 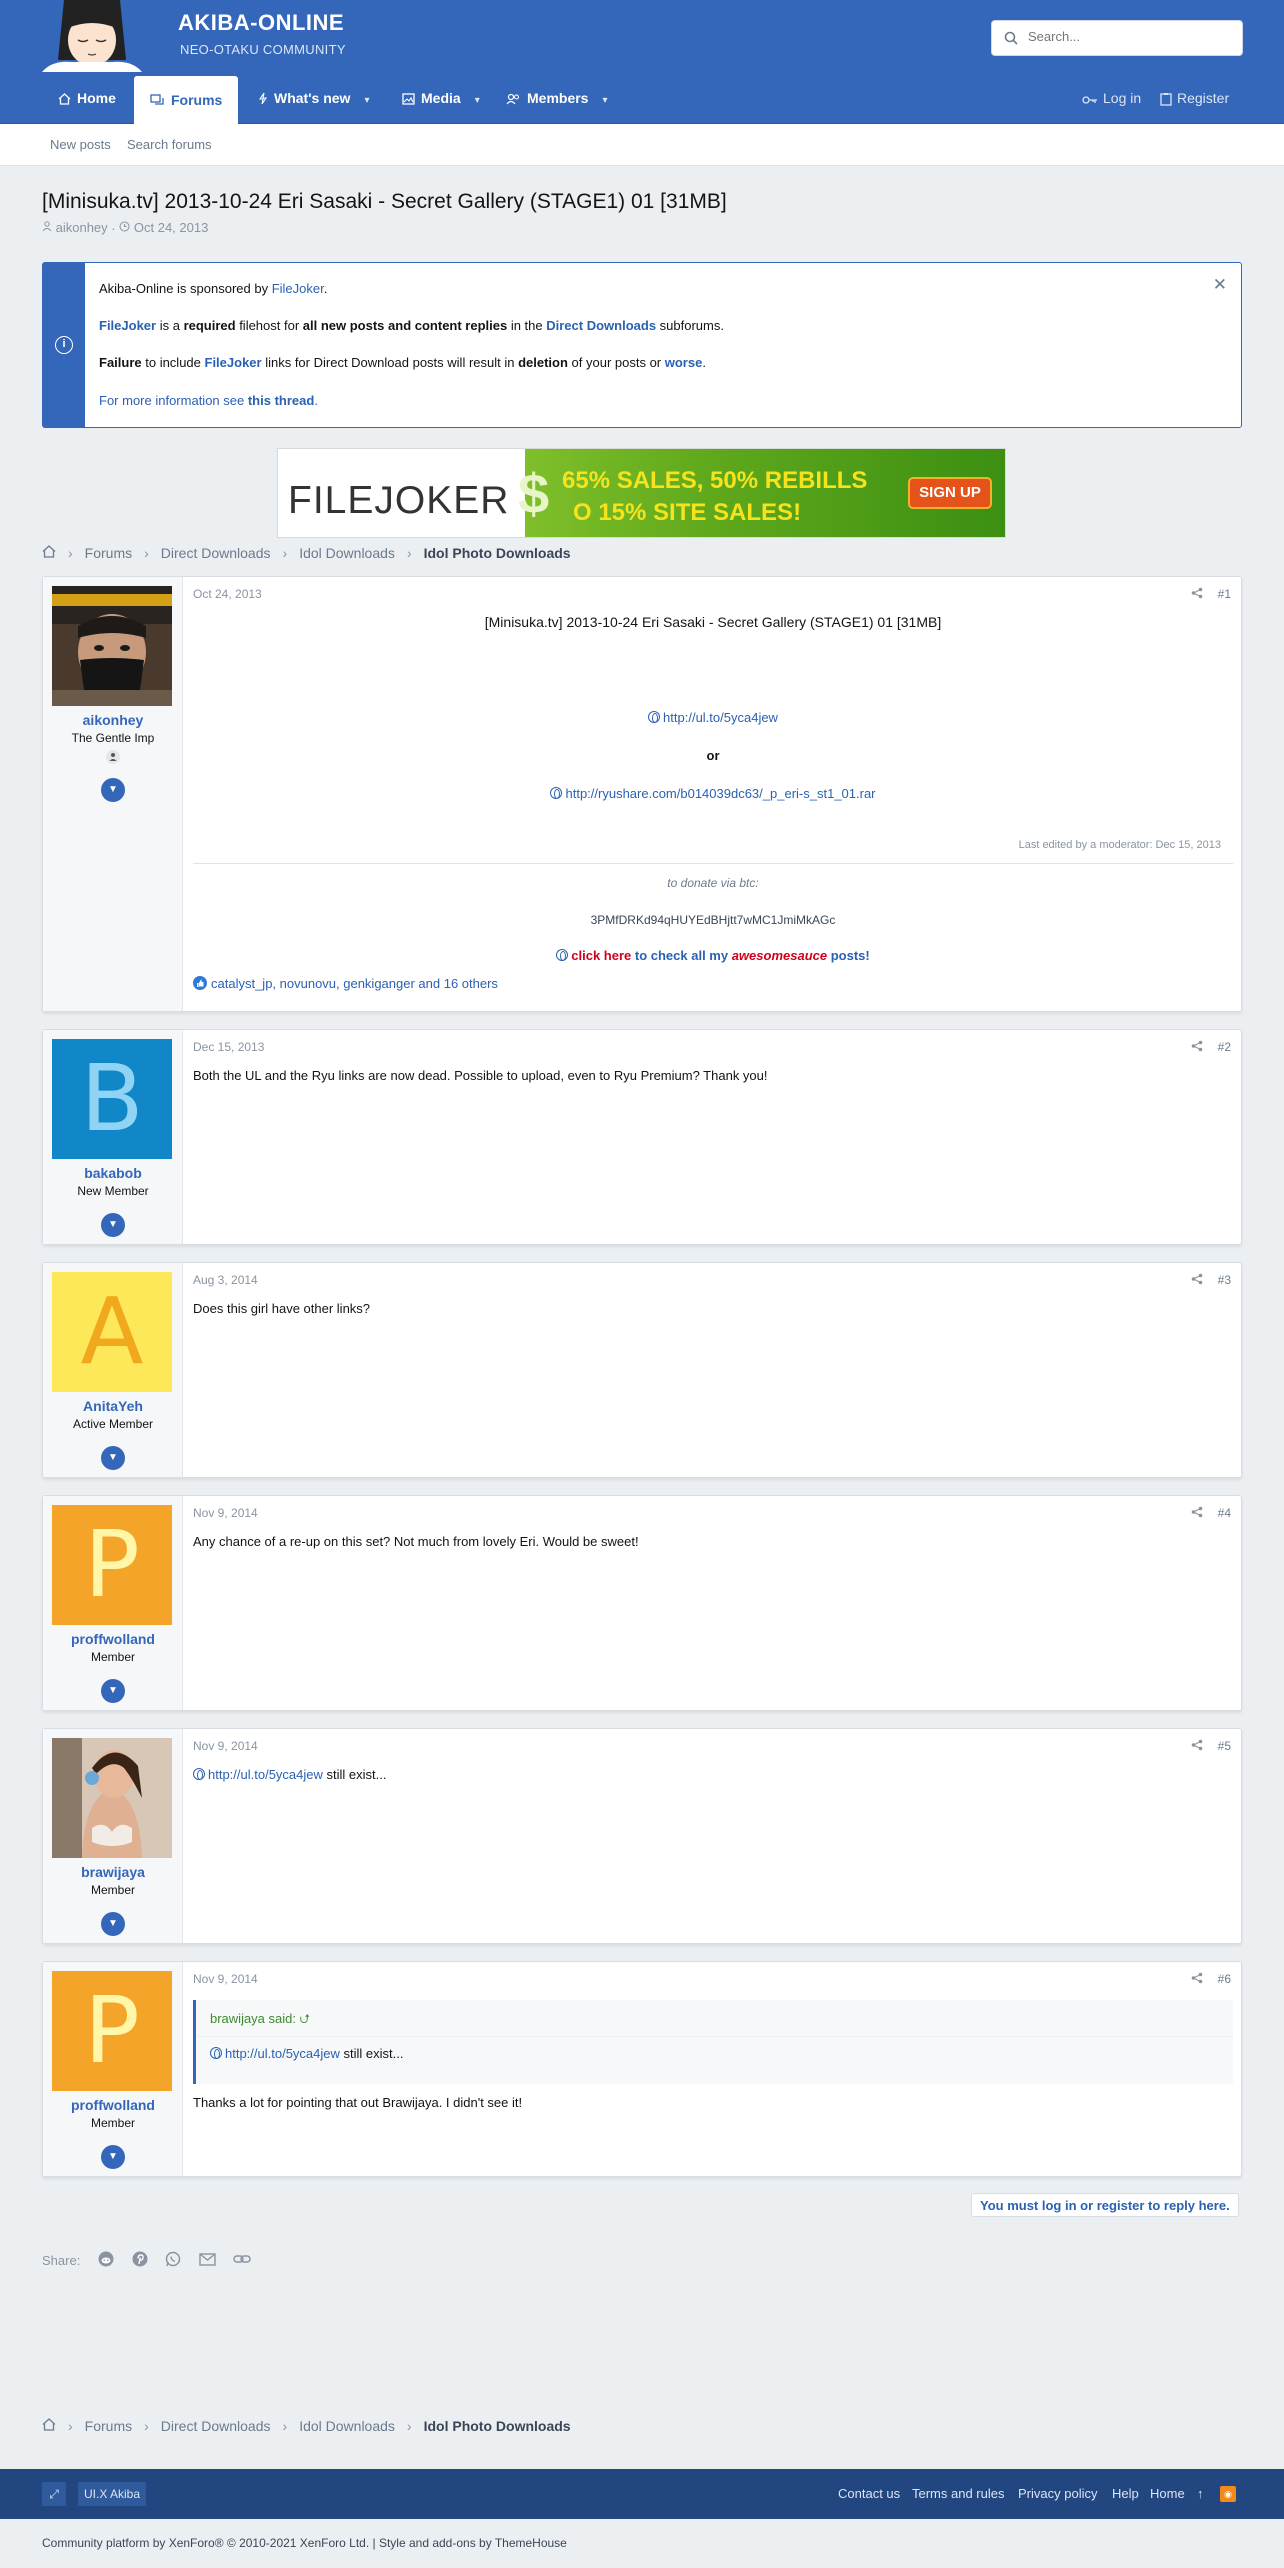 I want to click on site-title: AKIBA-ONLINE, so click(x=261, y=23).